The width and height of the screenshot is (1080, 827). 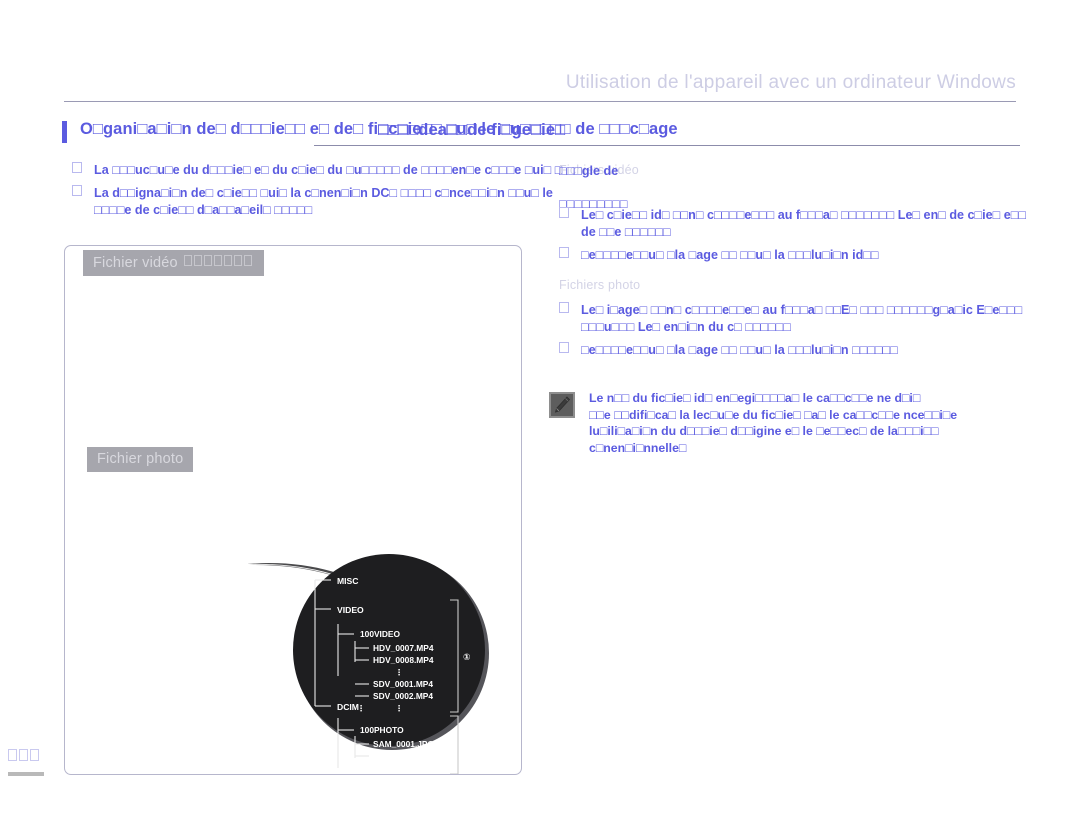 I want to click on tree-label-video: VIDEO, so click(x=350, y=610).